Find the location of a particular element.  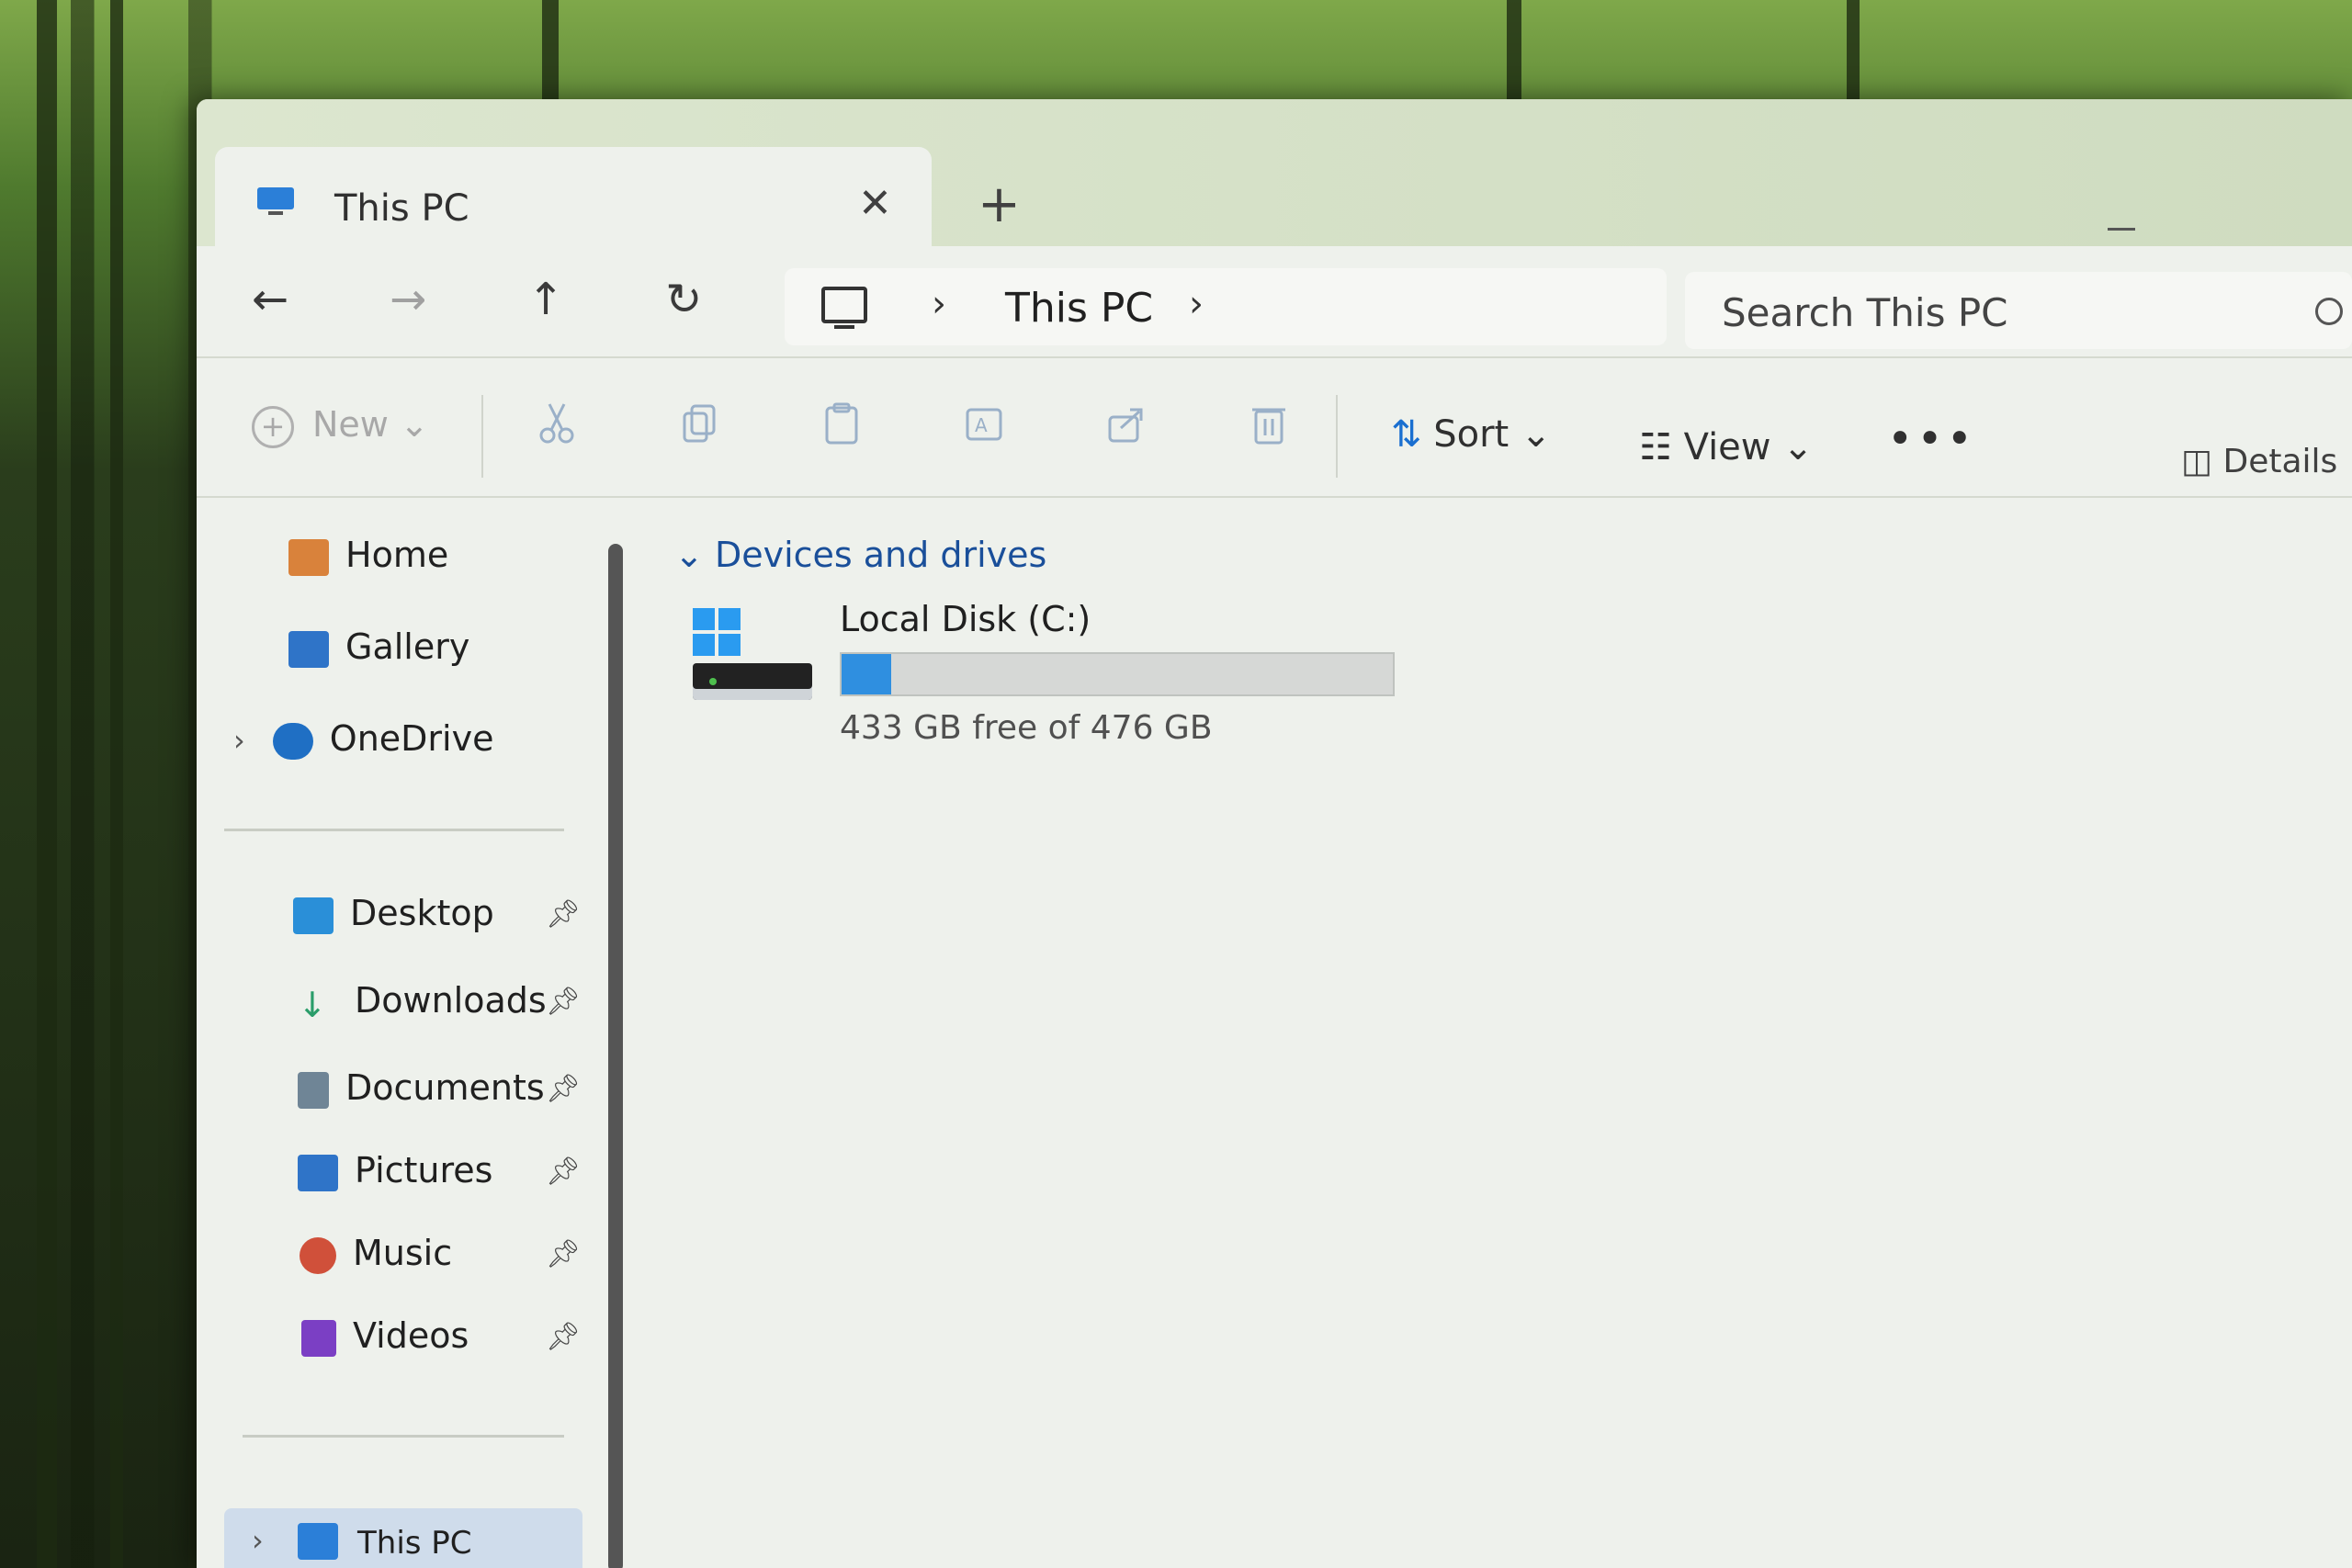

sidebar-item-desktop: Desktop is located at coordinates (393, 914).